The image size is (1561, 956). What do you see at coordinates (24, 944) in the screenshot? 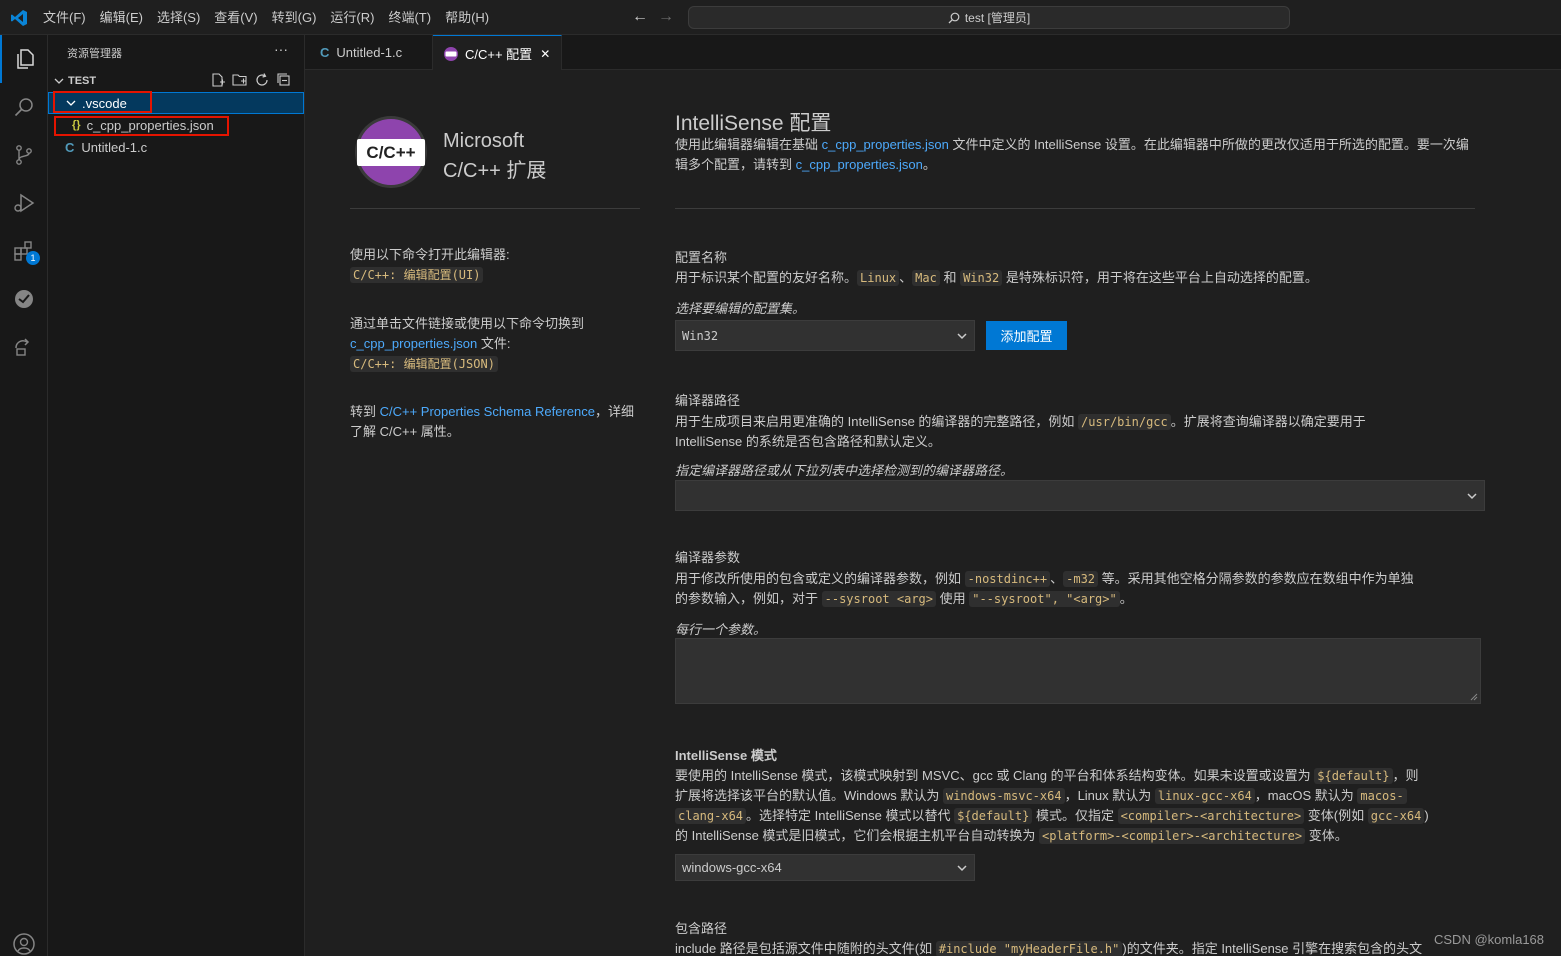
I see `account-icon` at bounding box center [24, 944].